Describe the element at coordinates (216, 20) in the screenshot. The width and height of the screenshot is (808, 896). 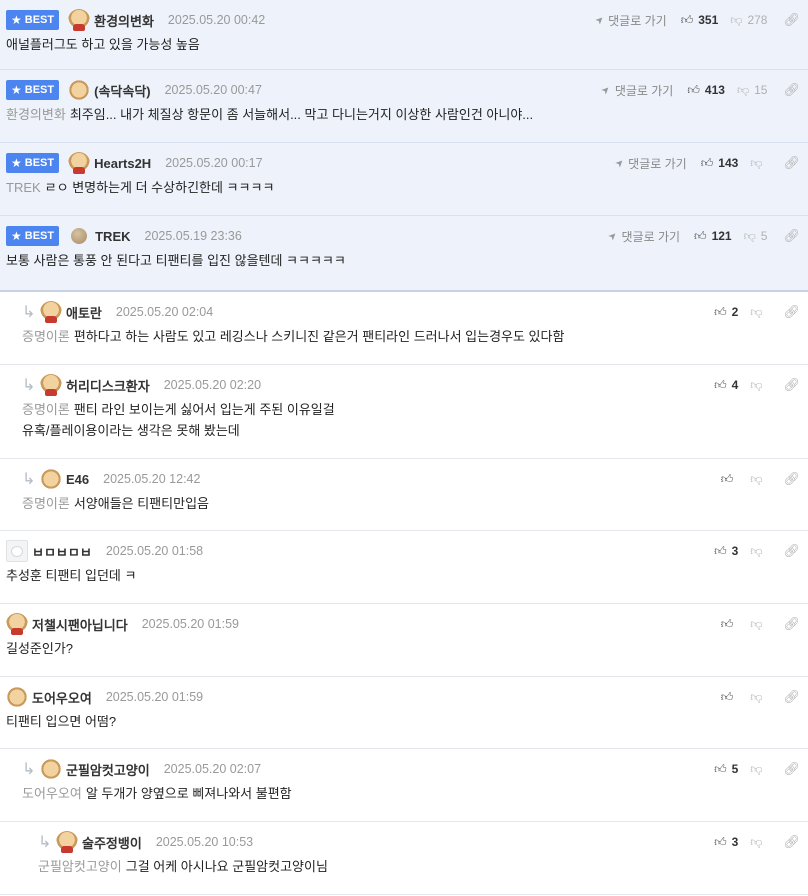
I see `comment-date: 2025.05.20 00:42` at that location.